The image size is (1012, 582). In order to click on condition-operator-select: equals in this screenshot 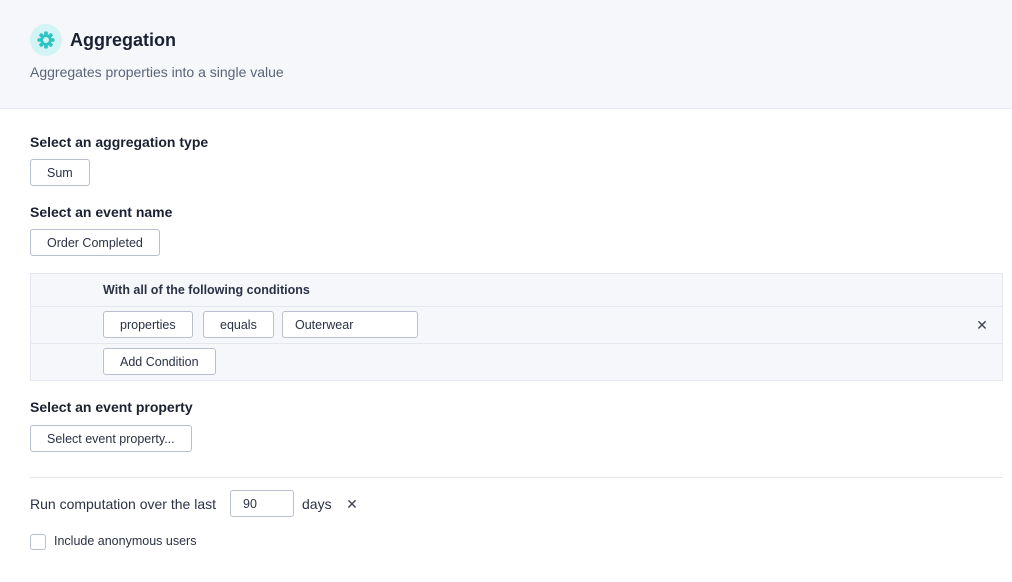, I will do `click(238, 324)`.